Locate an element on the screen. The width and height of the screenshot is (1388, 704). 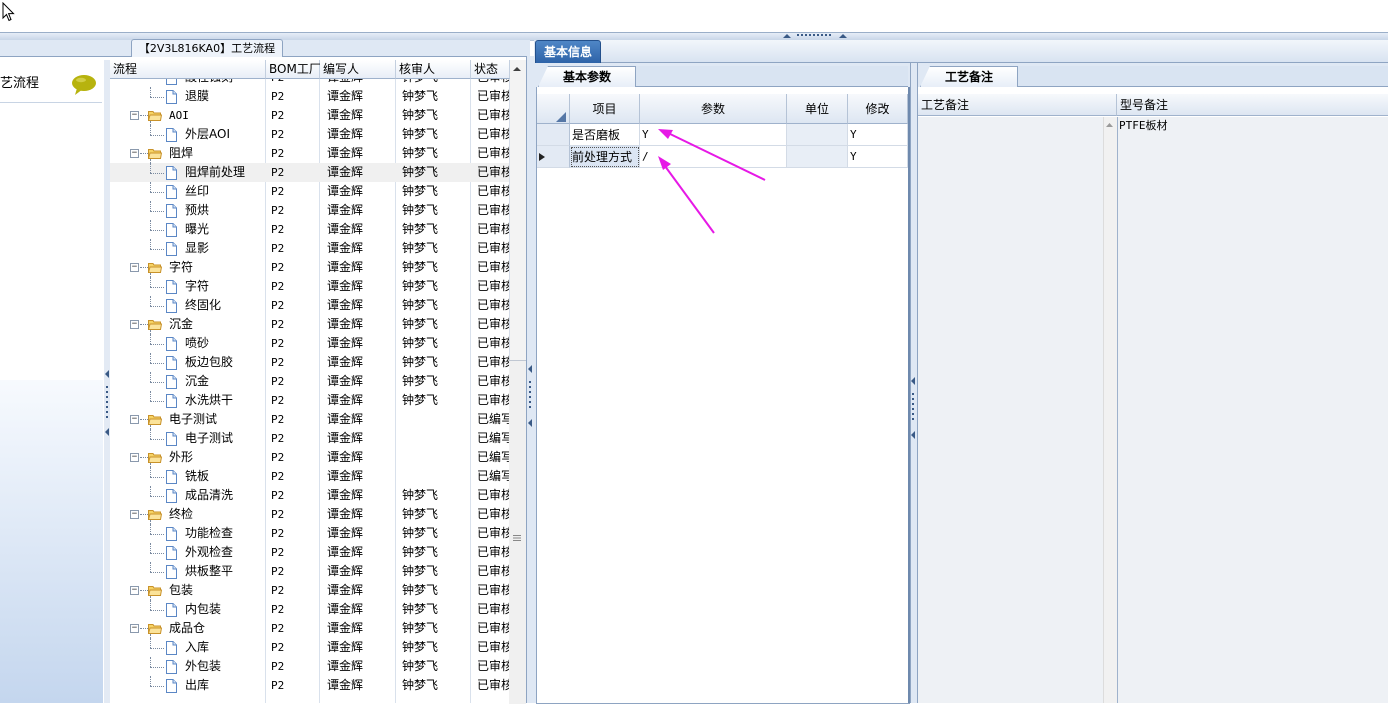
sidebar-title: 工艺流程 is located at coordinates (19, 84).